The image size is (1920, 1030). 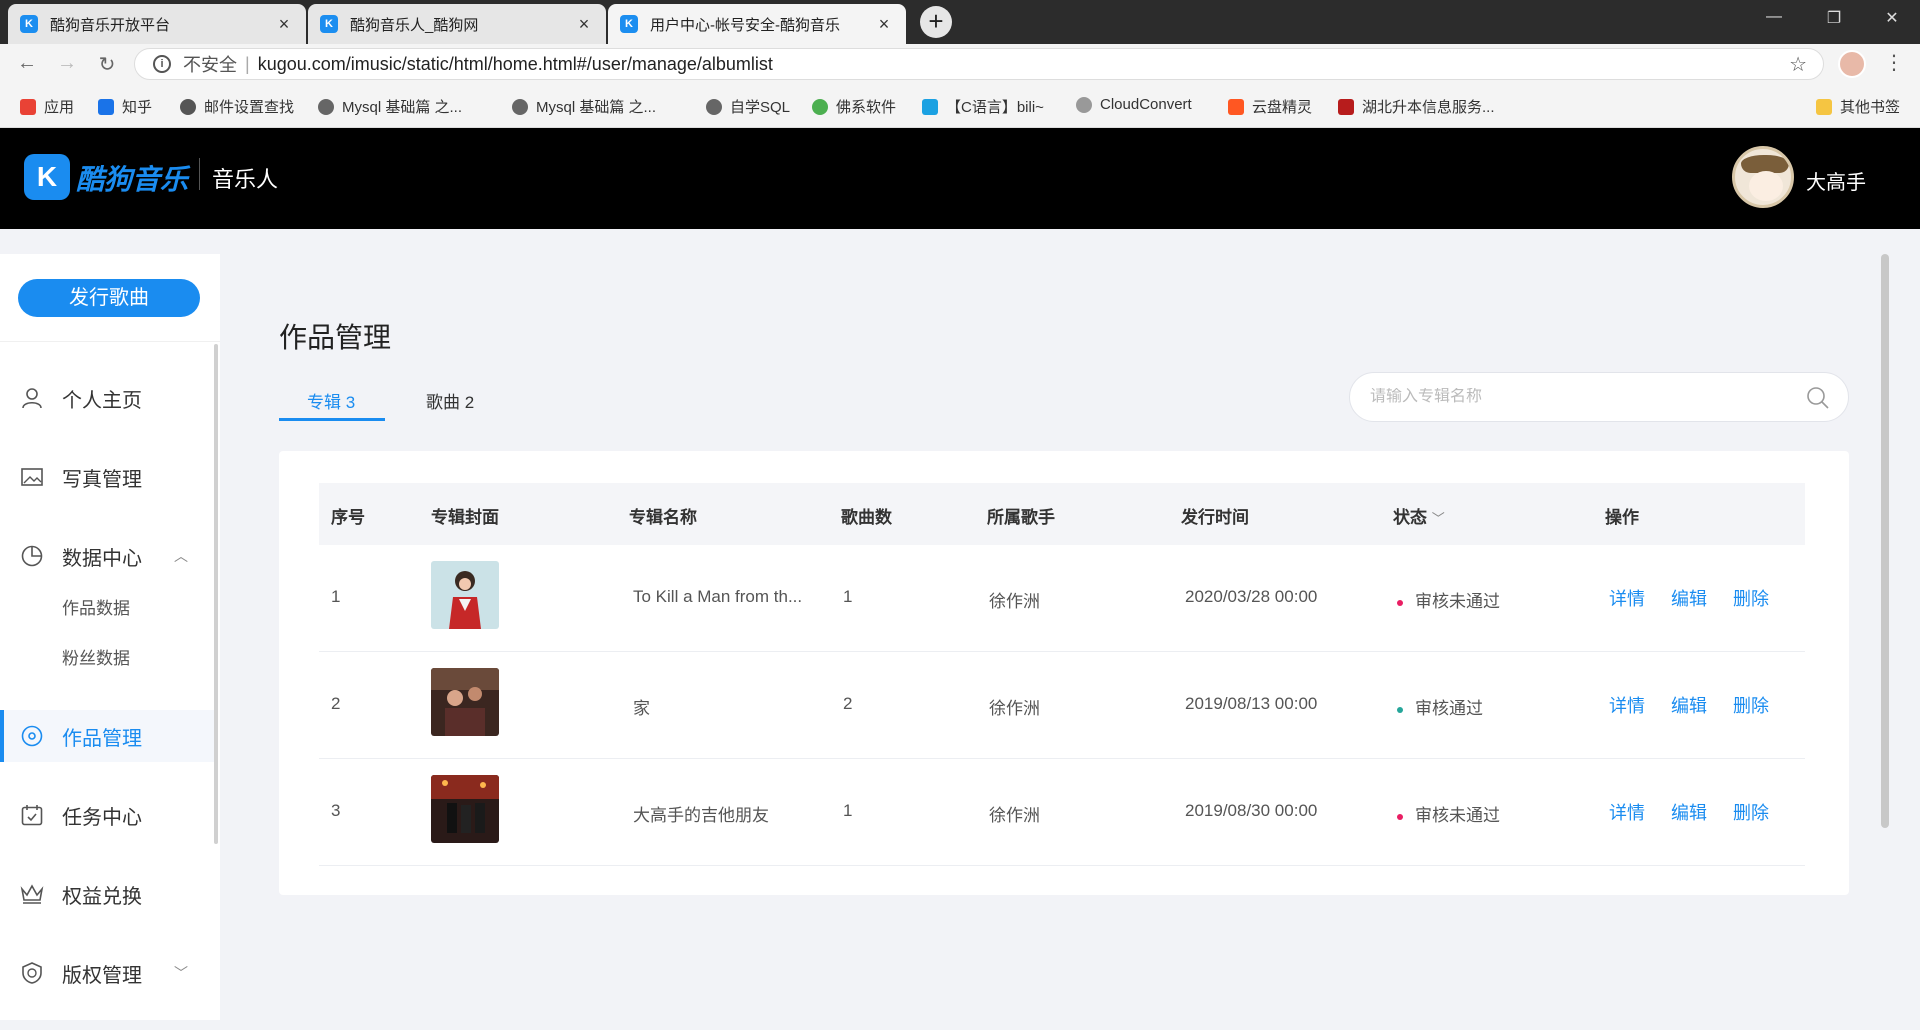 What do you see at coordinates (1836, 180) in the screenshot?
I see `user-name: 大高手` at bounding box center [1836, 180].